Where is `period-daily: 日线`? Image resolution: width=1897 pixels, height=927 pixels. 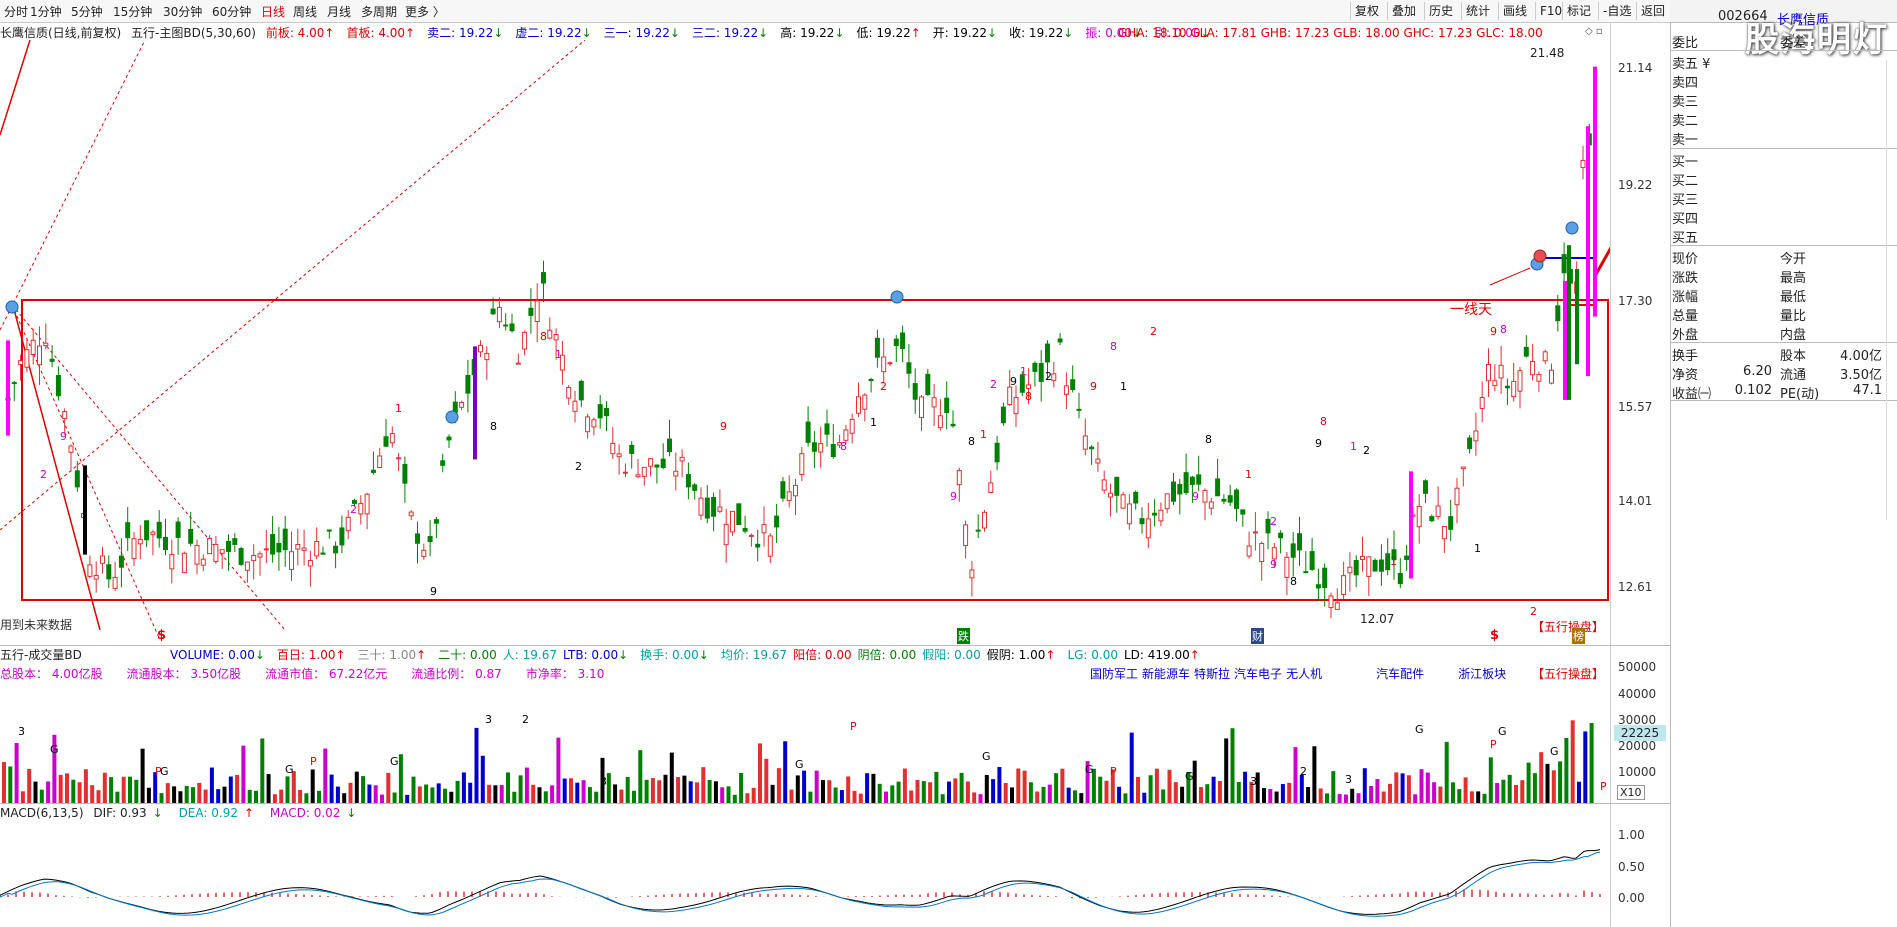
period-daily: 日线 is located at coordinates (273, 11).